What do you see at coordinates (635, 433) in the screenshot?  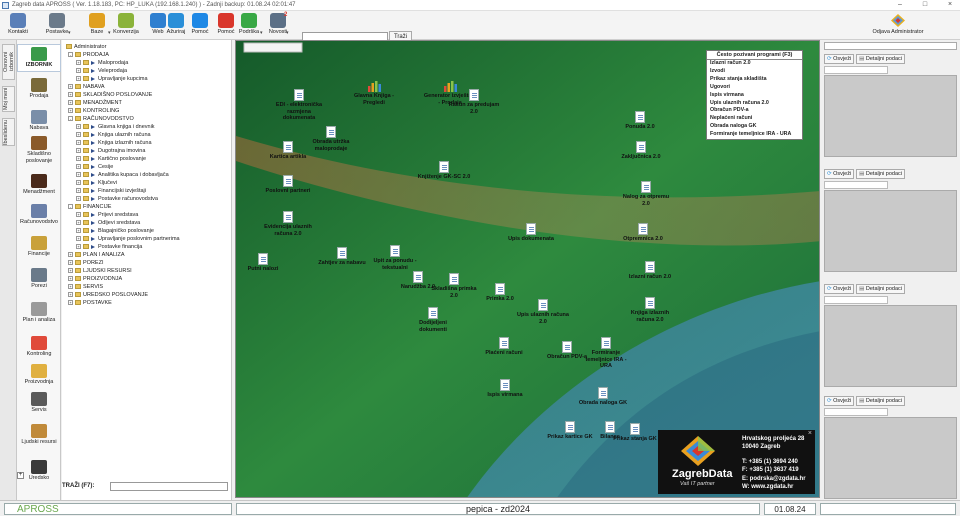 I see `desktop-shortcut: Prikaz stanja GK` at bounding box center [635, 433].